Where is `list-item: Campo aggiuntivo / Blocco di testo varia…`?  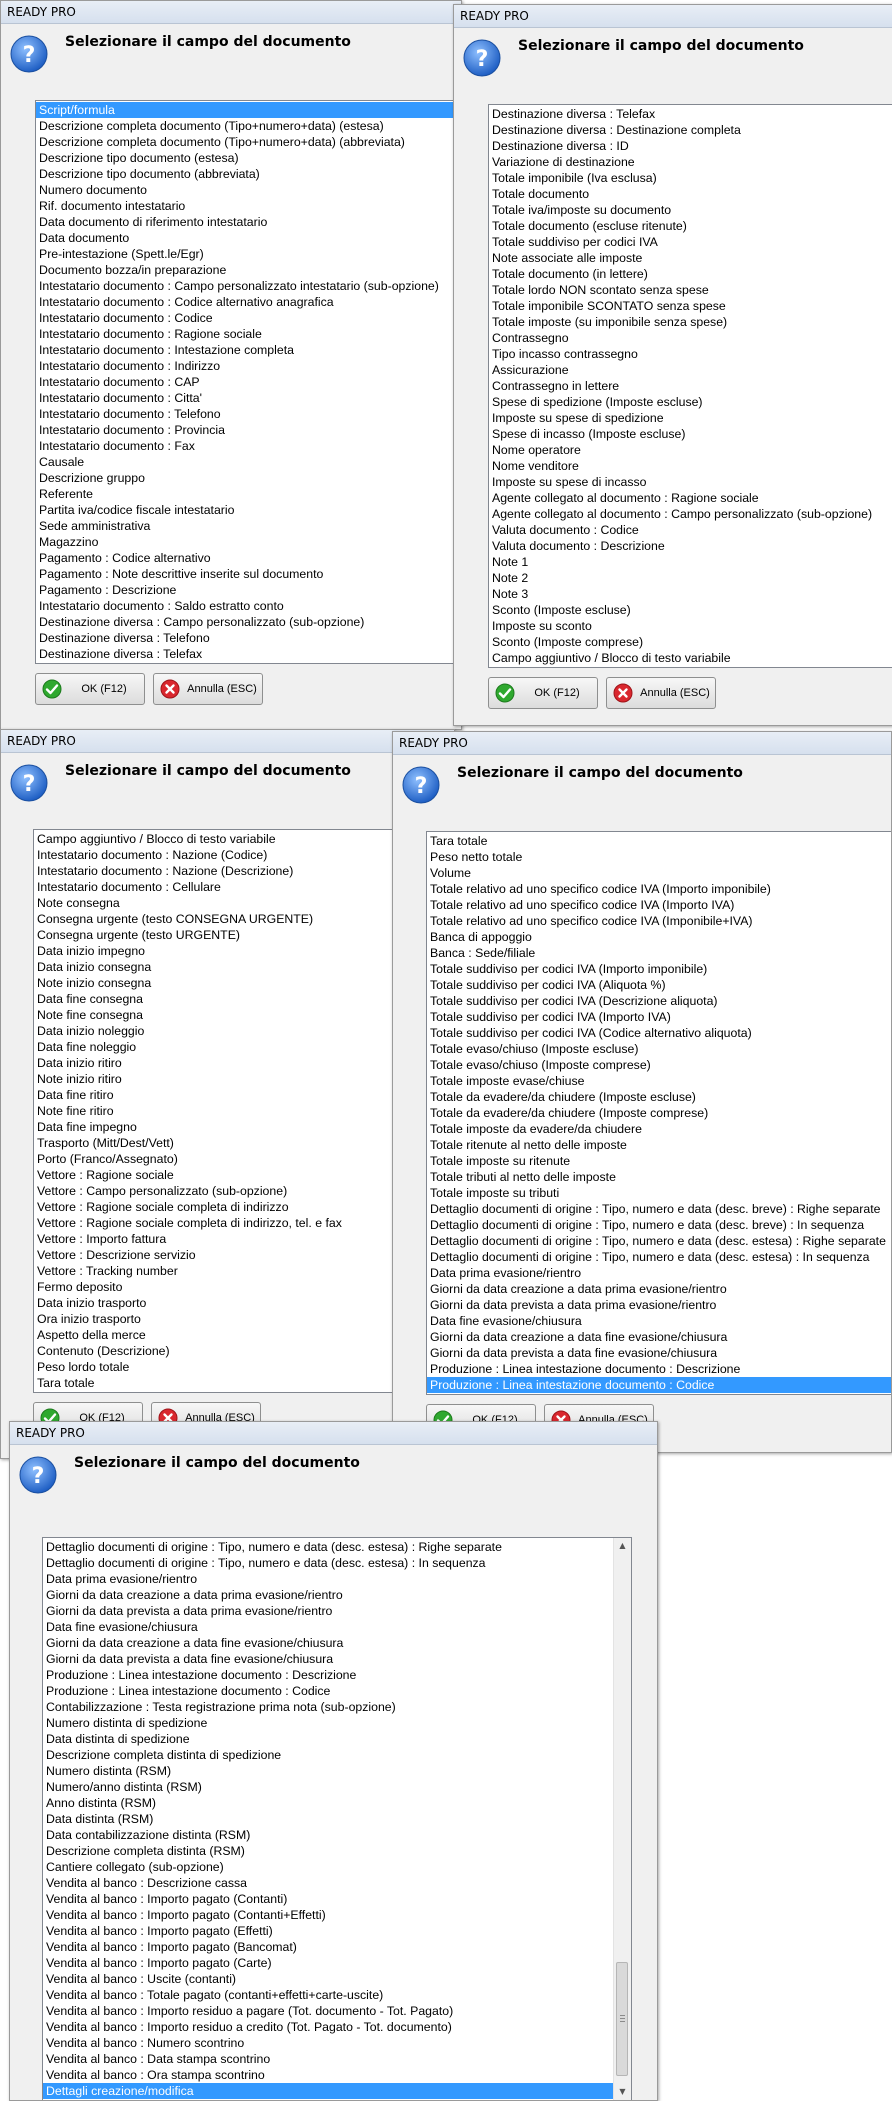 list-item: Campo aggiuntivo / Blocco di testo varia… is located at coordinates (691, 658).